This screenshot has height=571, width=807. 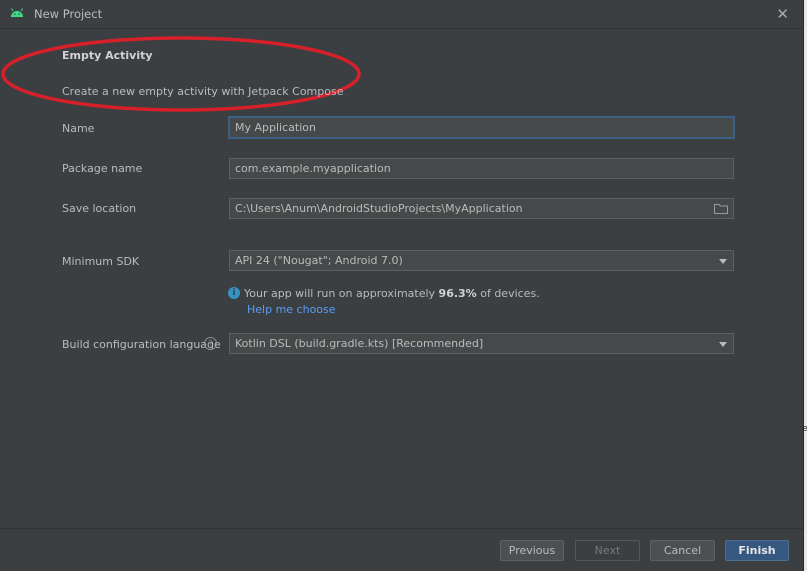 I want to click on close-icon: ✕, so click(x=782, y=14).